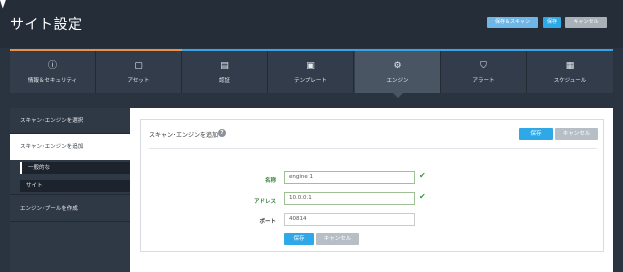 The width and height of the screenshot is (623, 272). I want to click on help-icon: ?, so click(222, 133).